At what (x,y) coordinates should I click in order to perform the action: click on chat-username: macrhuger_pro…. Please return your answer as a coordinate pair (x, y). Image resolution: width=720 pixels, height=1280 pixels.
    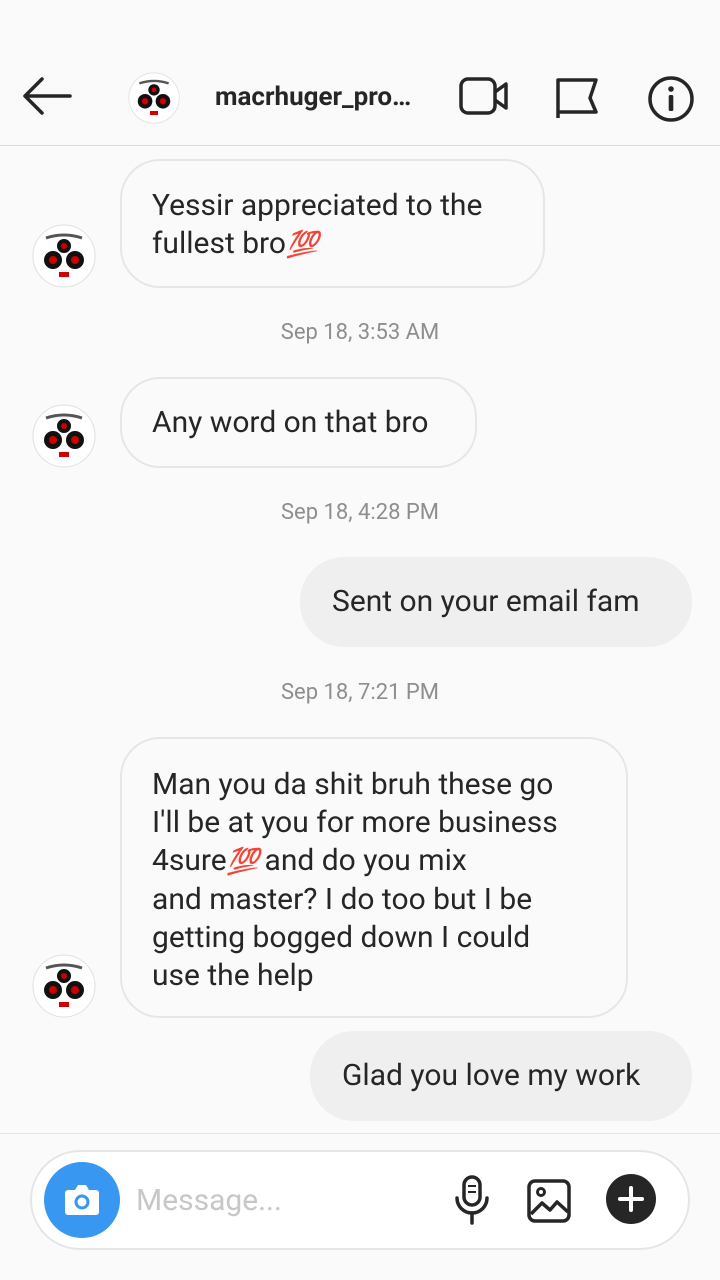
    Looking at the image, I should click on (324, 97).